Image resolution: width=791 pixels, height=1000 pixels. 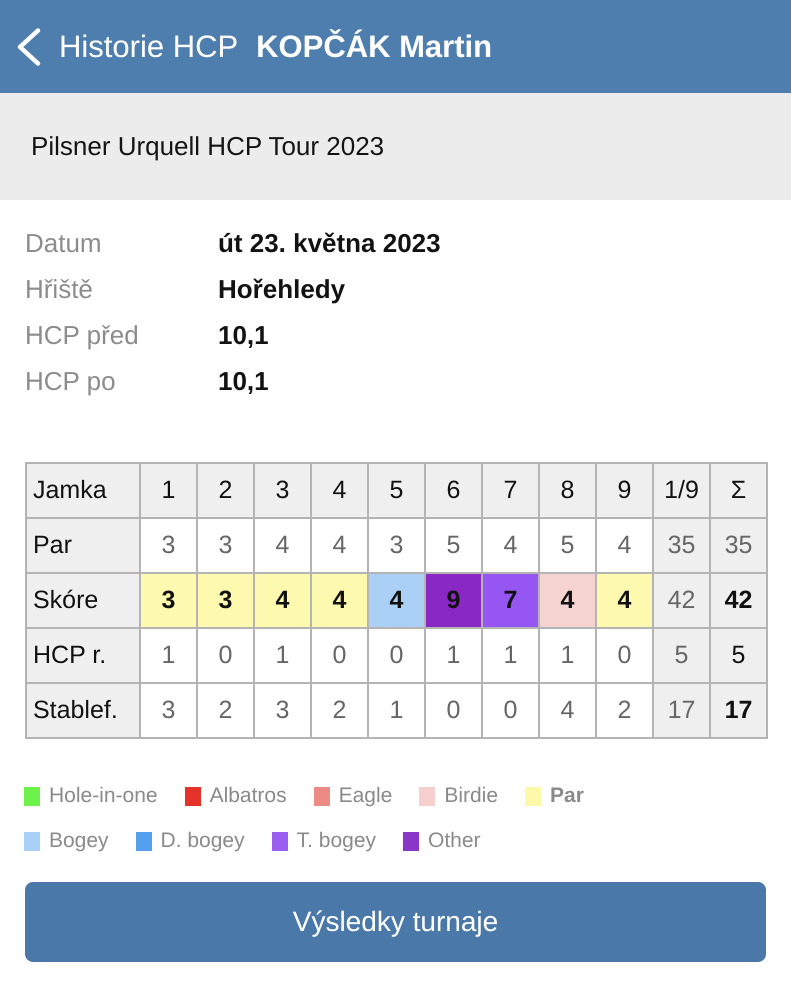 I want to click on column-header: 2, so click(x=225, y=490).